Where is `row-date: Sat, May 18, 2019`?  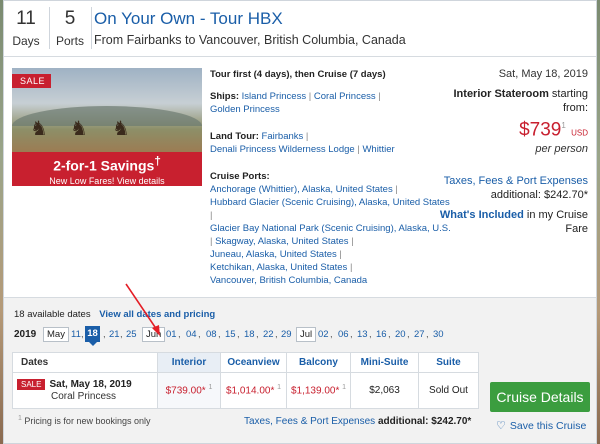
row-date: Sat, May 18, 2019 is located at coordinates (90, 385).